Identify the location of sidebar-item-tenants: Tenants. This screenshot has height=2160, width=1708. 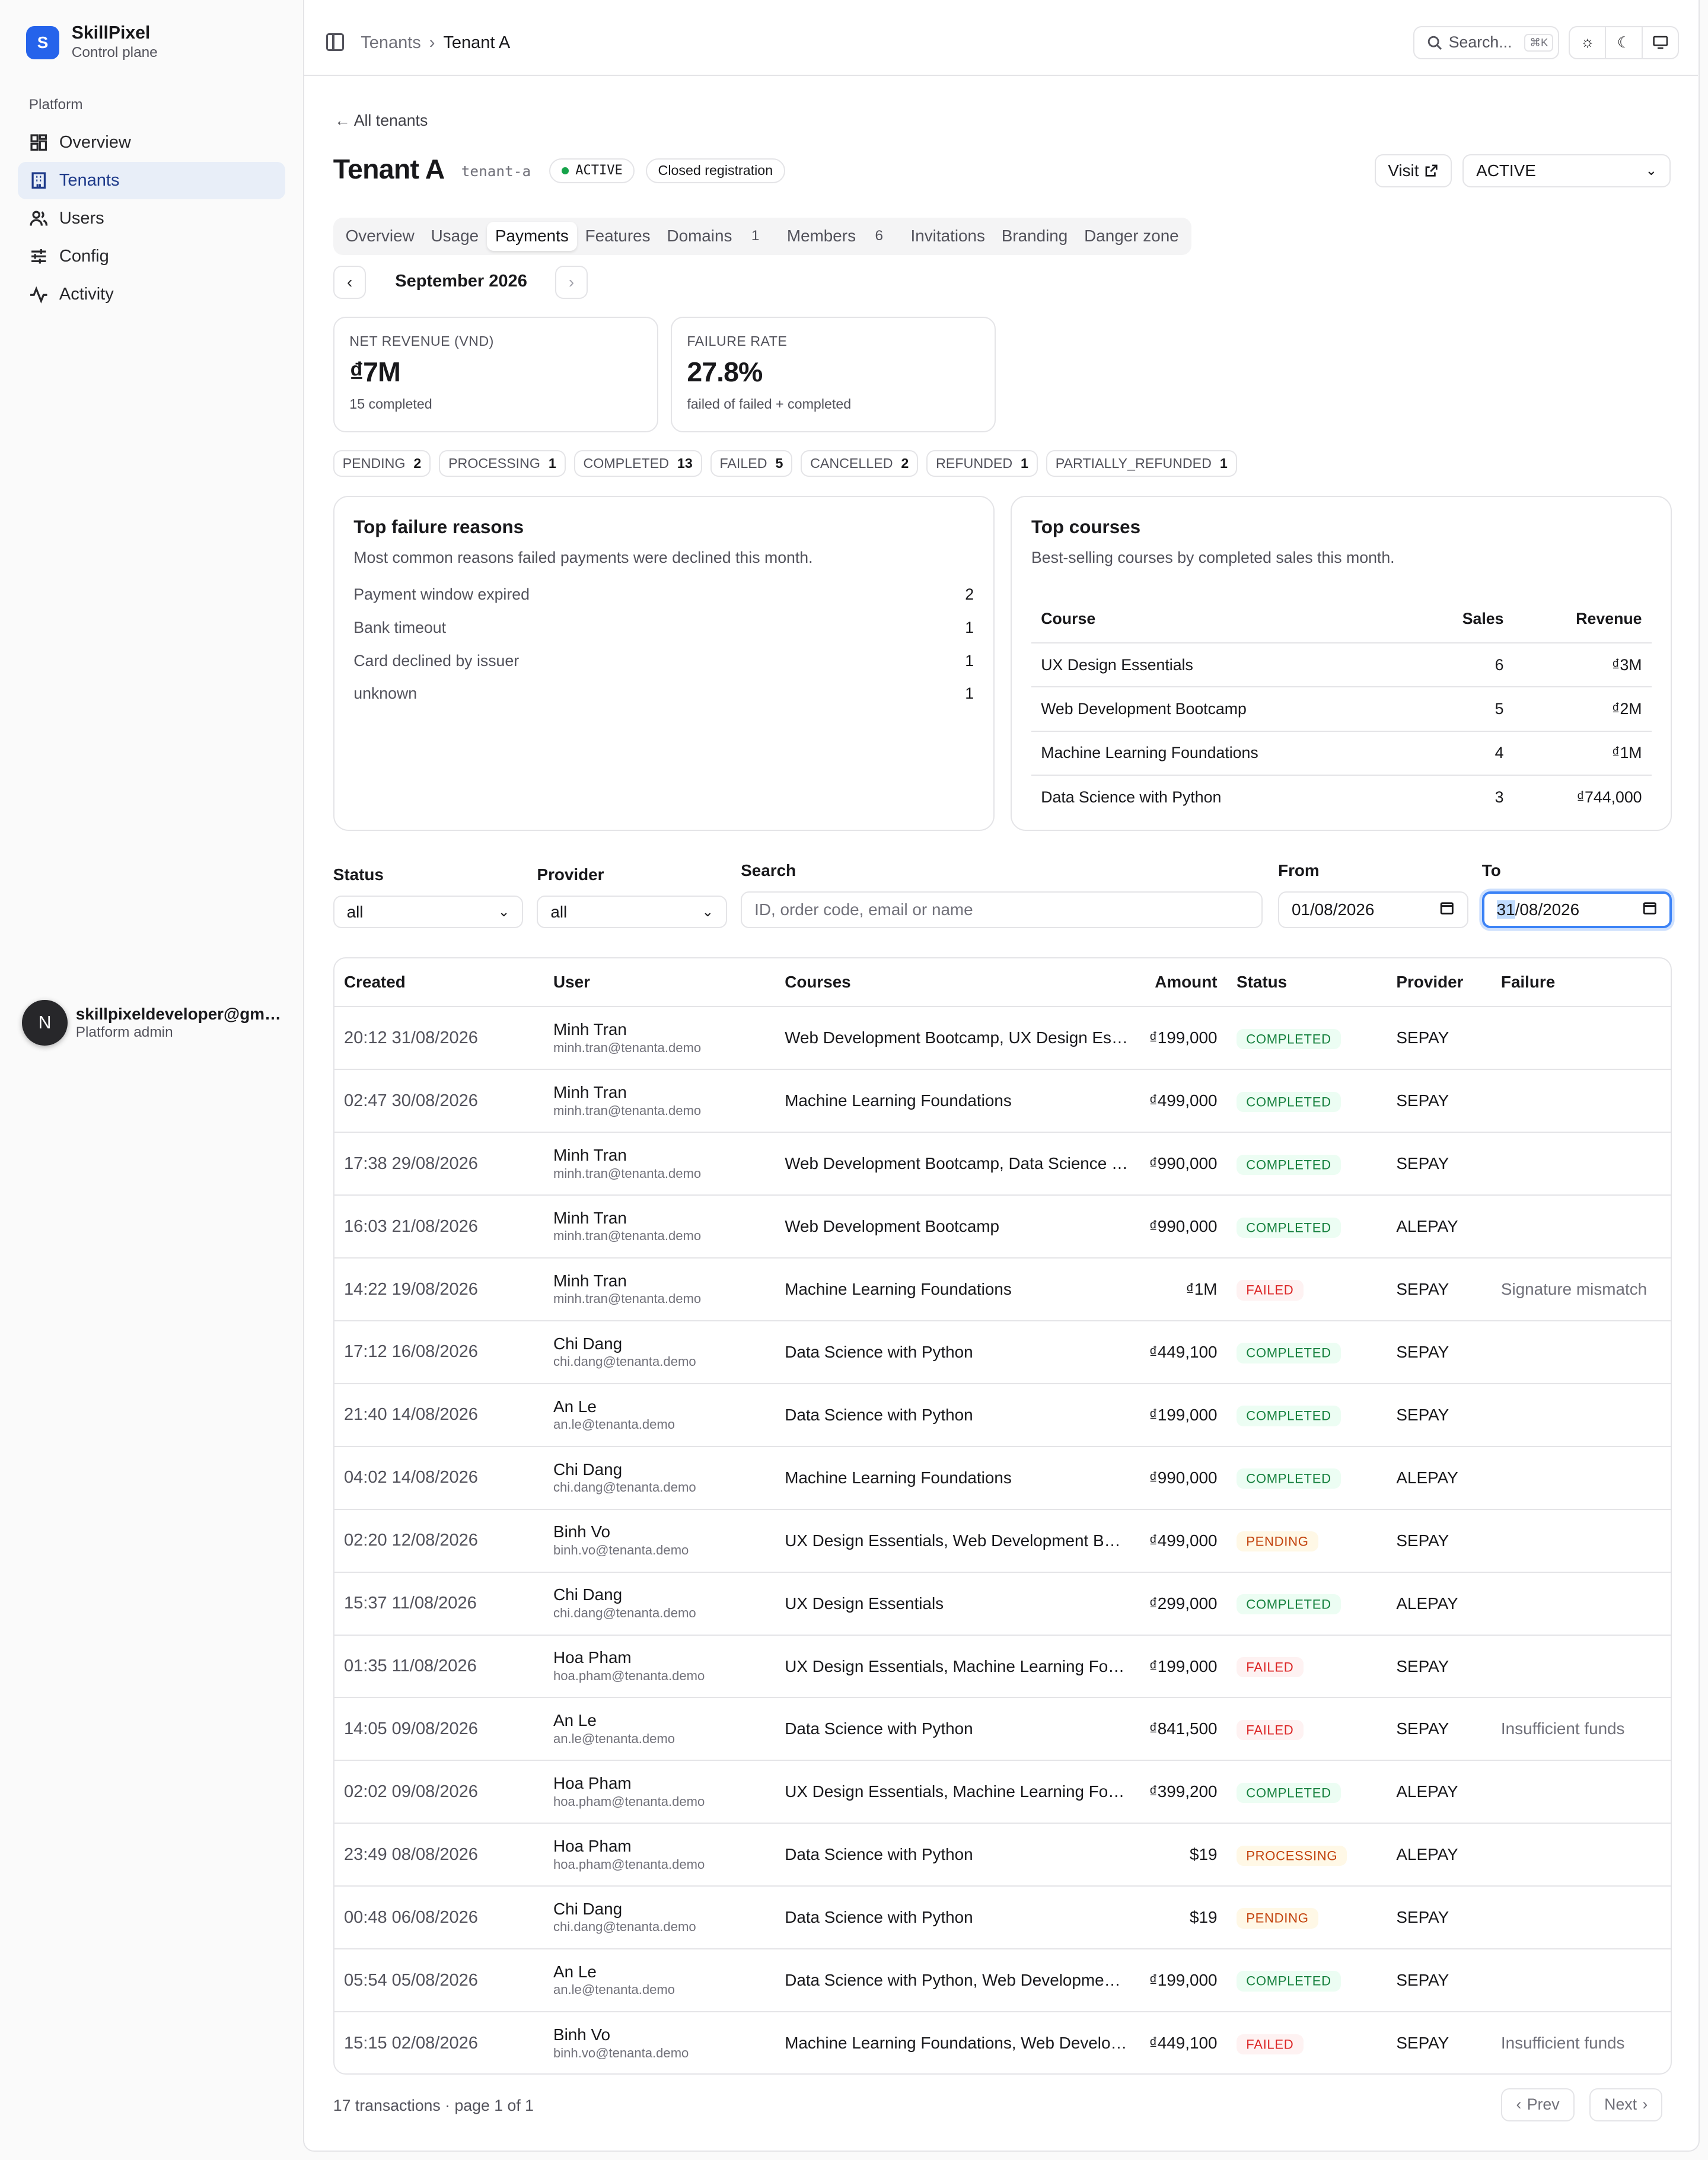
(151, 180).